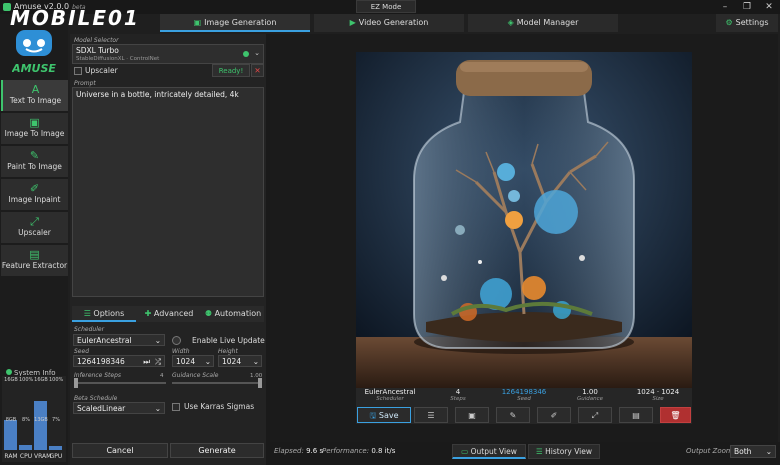 Image resolution: width=780 pixels, height=465 pixels. I want to click on scheduler-label: Scheduler, so click(89, 329).